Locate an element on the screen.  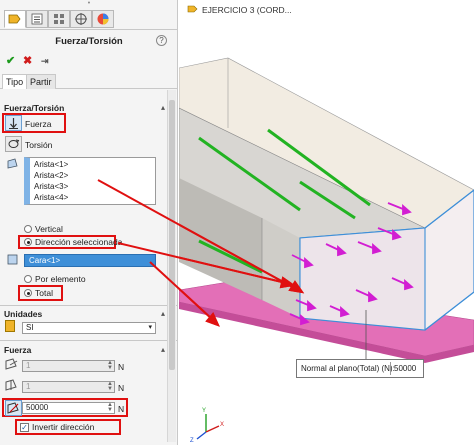
configuration-icon is located at coordinates (59, 19).